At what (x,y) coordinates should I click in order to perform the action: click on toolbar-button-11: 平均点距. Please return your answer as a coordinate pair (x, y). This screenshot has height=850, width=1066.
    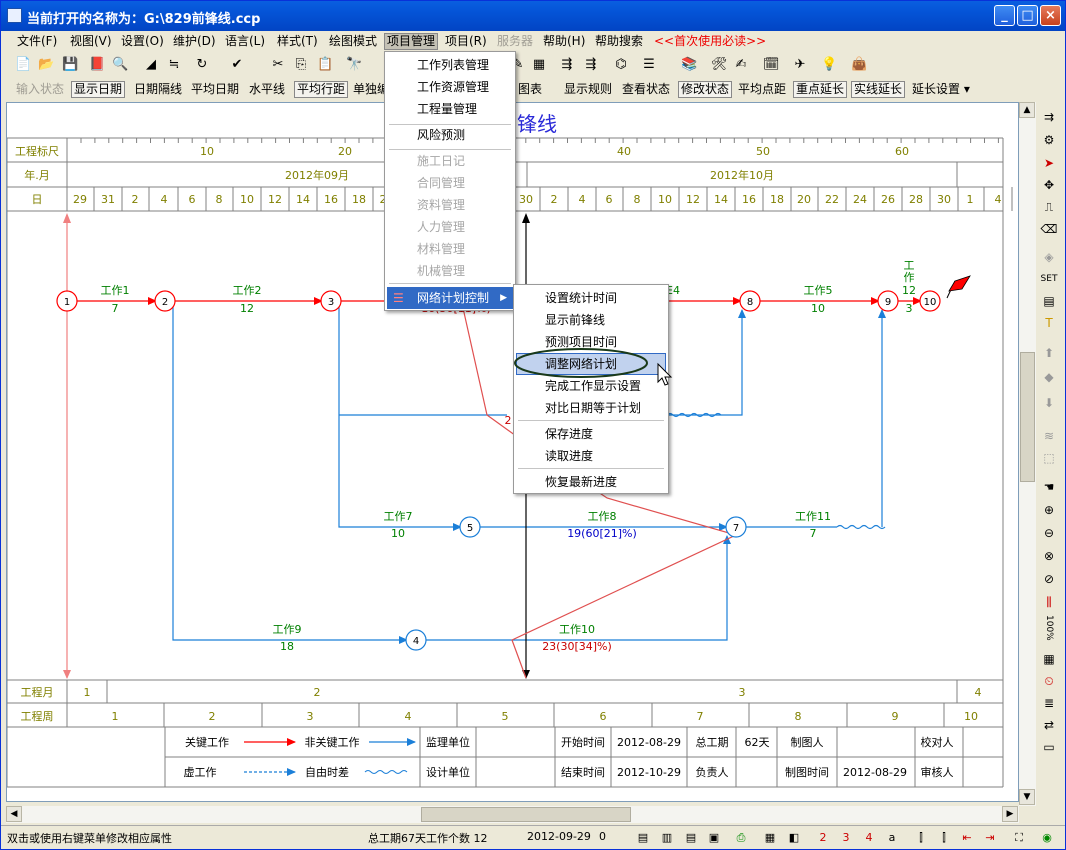
    Looking at the image, I should click on (762, 89).